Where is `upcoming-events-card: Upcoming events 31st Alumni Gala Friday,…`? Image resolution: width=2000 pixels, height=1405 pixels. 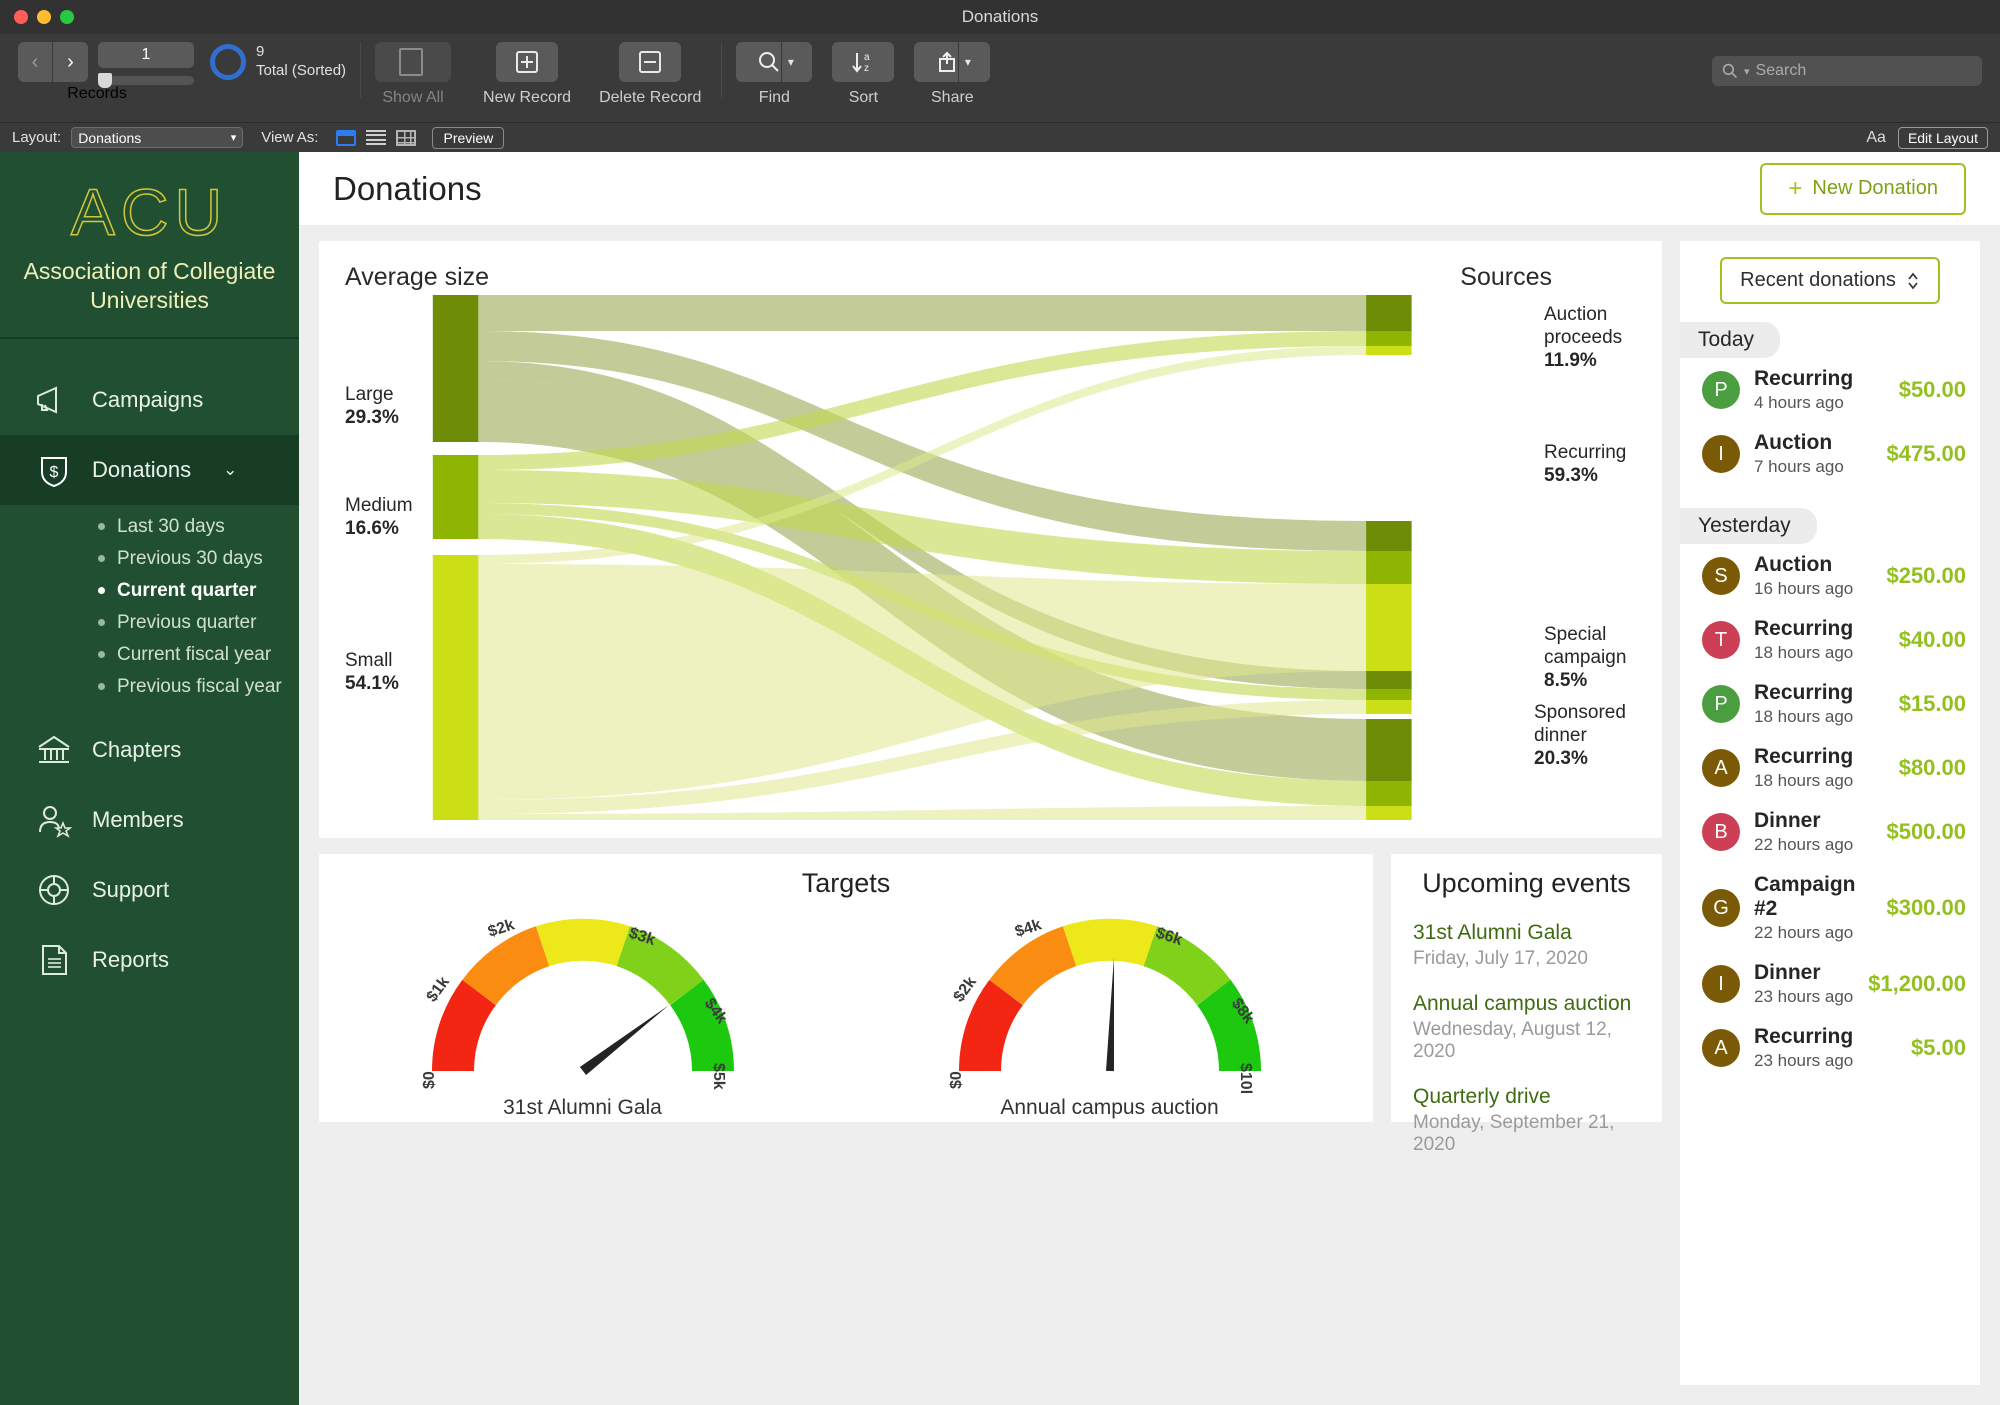
upcoming-events-card: Upcoming events 31st Alumni Gala Friday,… is located at coordinates (1526, 1004).